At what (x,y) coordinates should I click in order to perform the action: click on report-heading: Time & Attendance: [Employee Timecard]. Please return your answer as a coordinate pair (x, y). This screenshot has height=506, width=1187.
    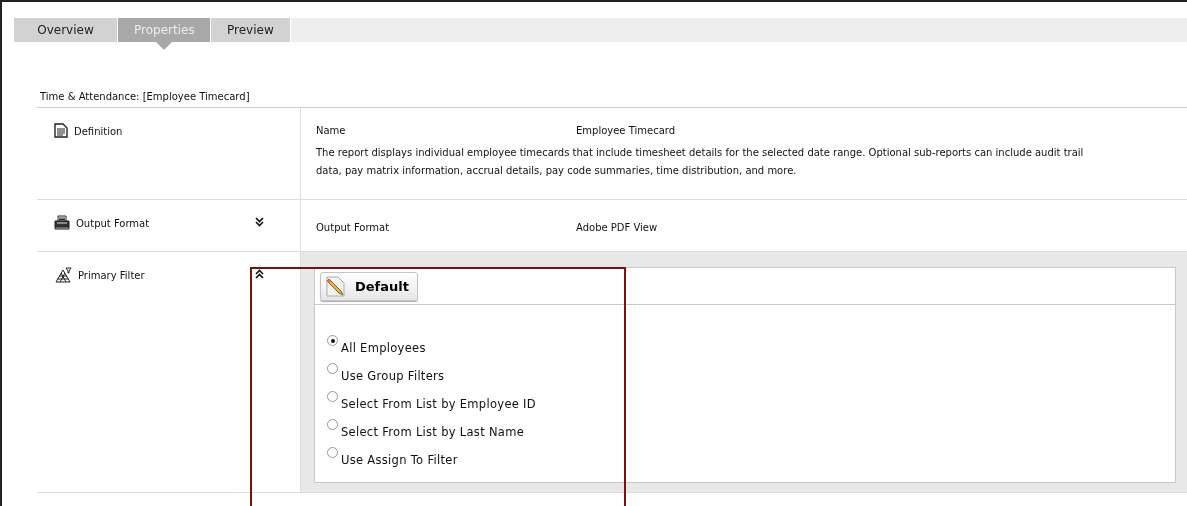
    Looking at the image, I should click on (145, 97).